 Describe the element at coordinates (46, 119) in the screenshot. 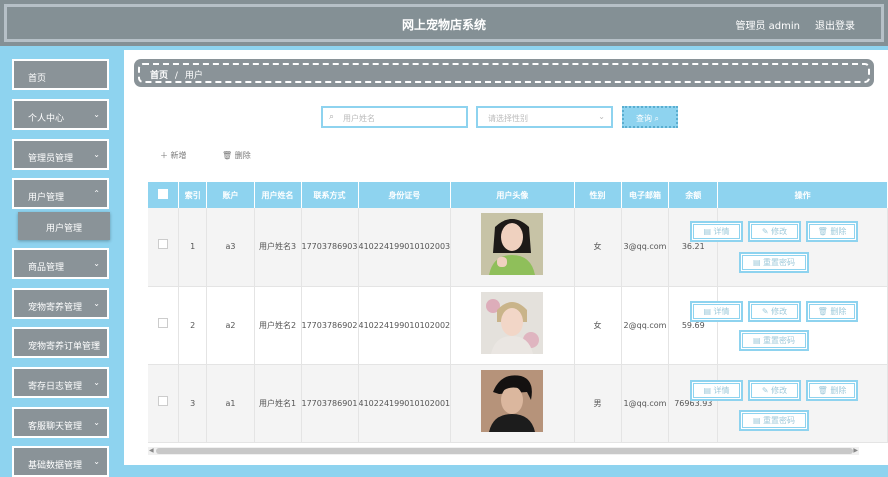

I see `sidebar-item-label: 个人中心` at that location.